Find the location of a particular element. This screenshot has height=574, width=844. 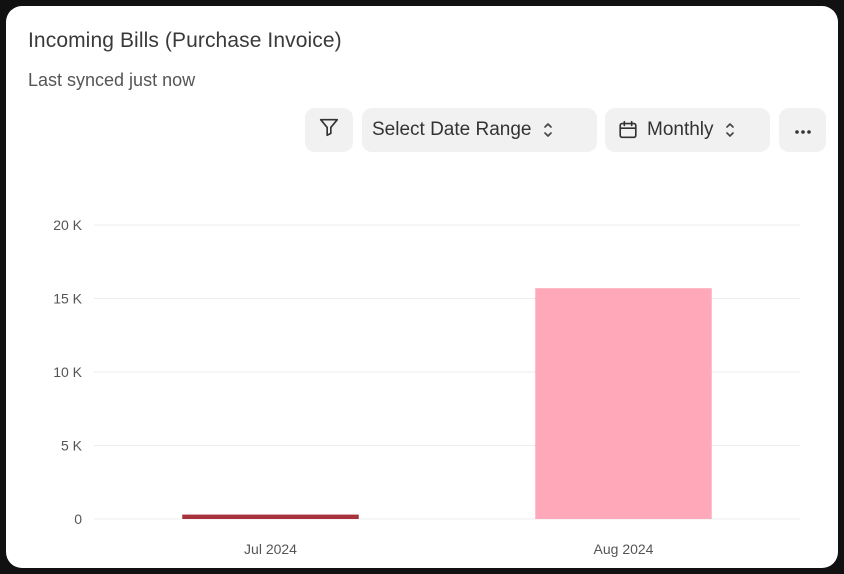

y-tick-label: 15 K is located at coordinates (67, 299).